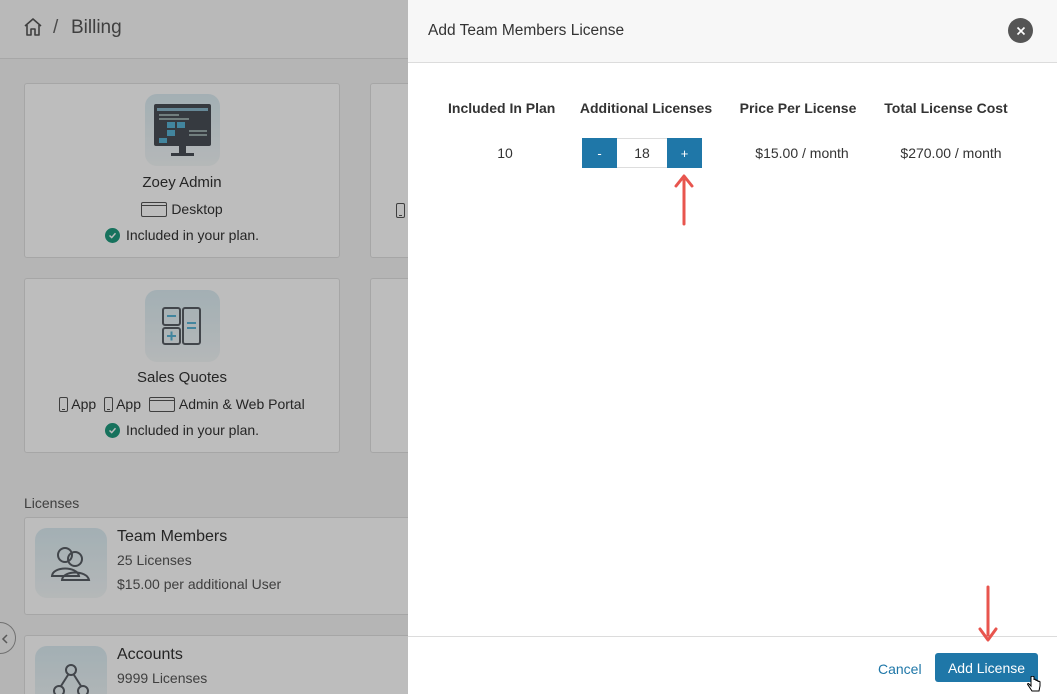  What do you see at coordinates (946, 108) in the screenshot?
I see `column-header-total: Total License Cost` at bounding box center [946, 108].